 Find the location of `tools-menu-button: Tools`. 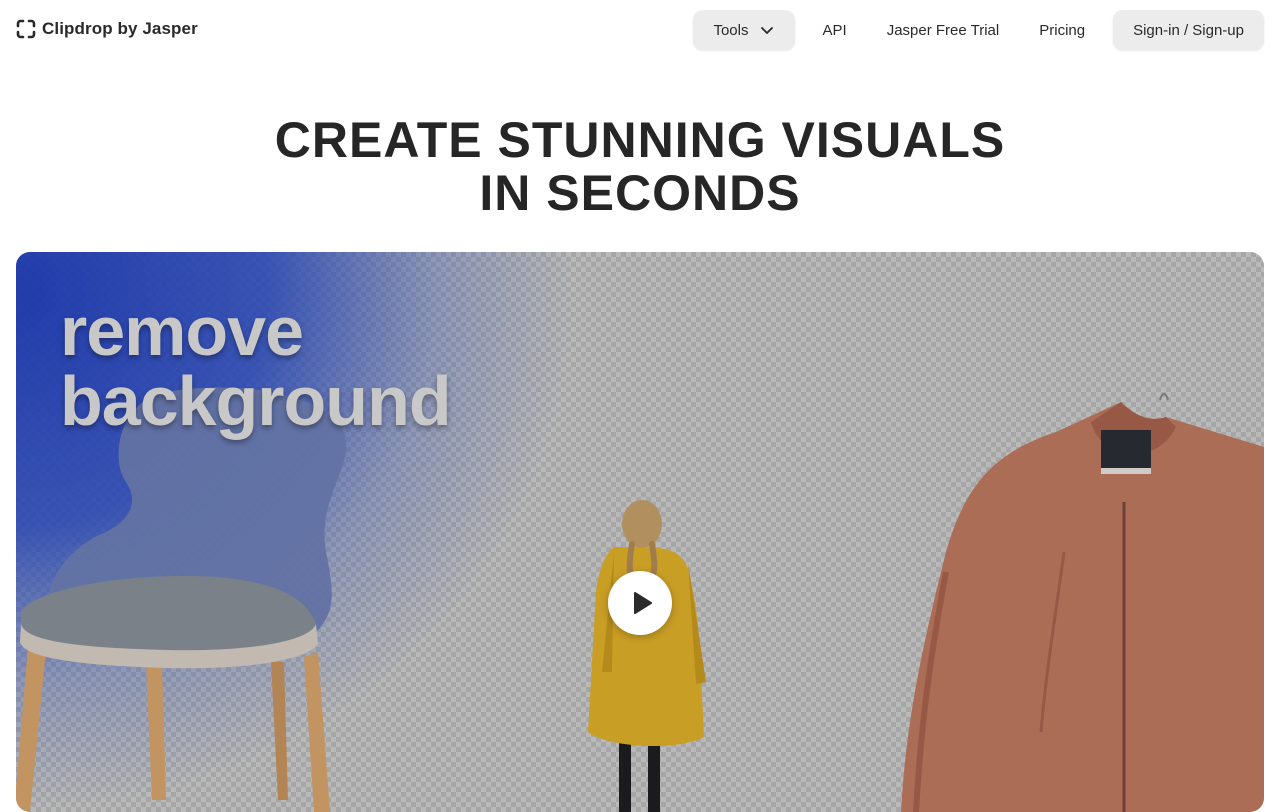

tools-menu-button: Tools is located at coordinates (744, 30).